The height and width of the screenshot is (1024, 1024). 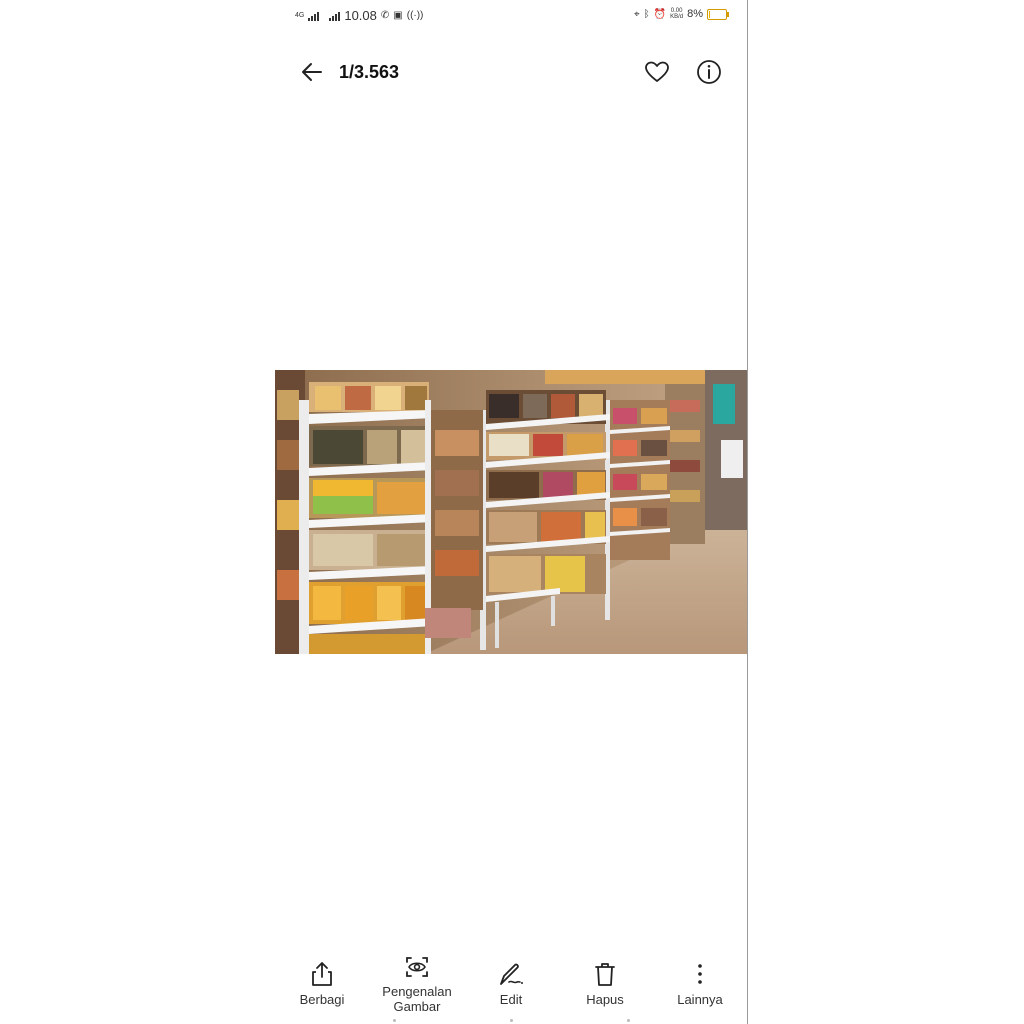 I want to click on whatsapp-icon: ✆, so click(x=385, y=15).